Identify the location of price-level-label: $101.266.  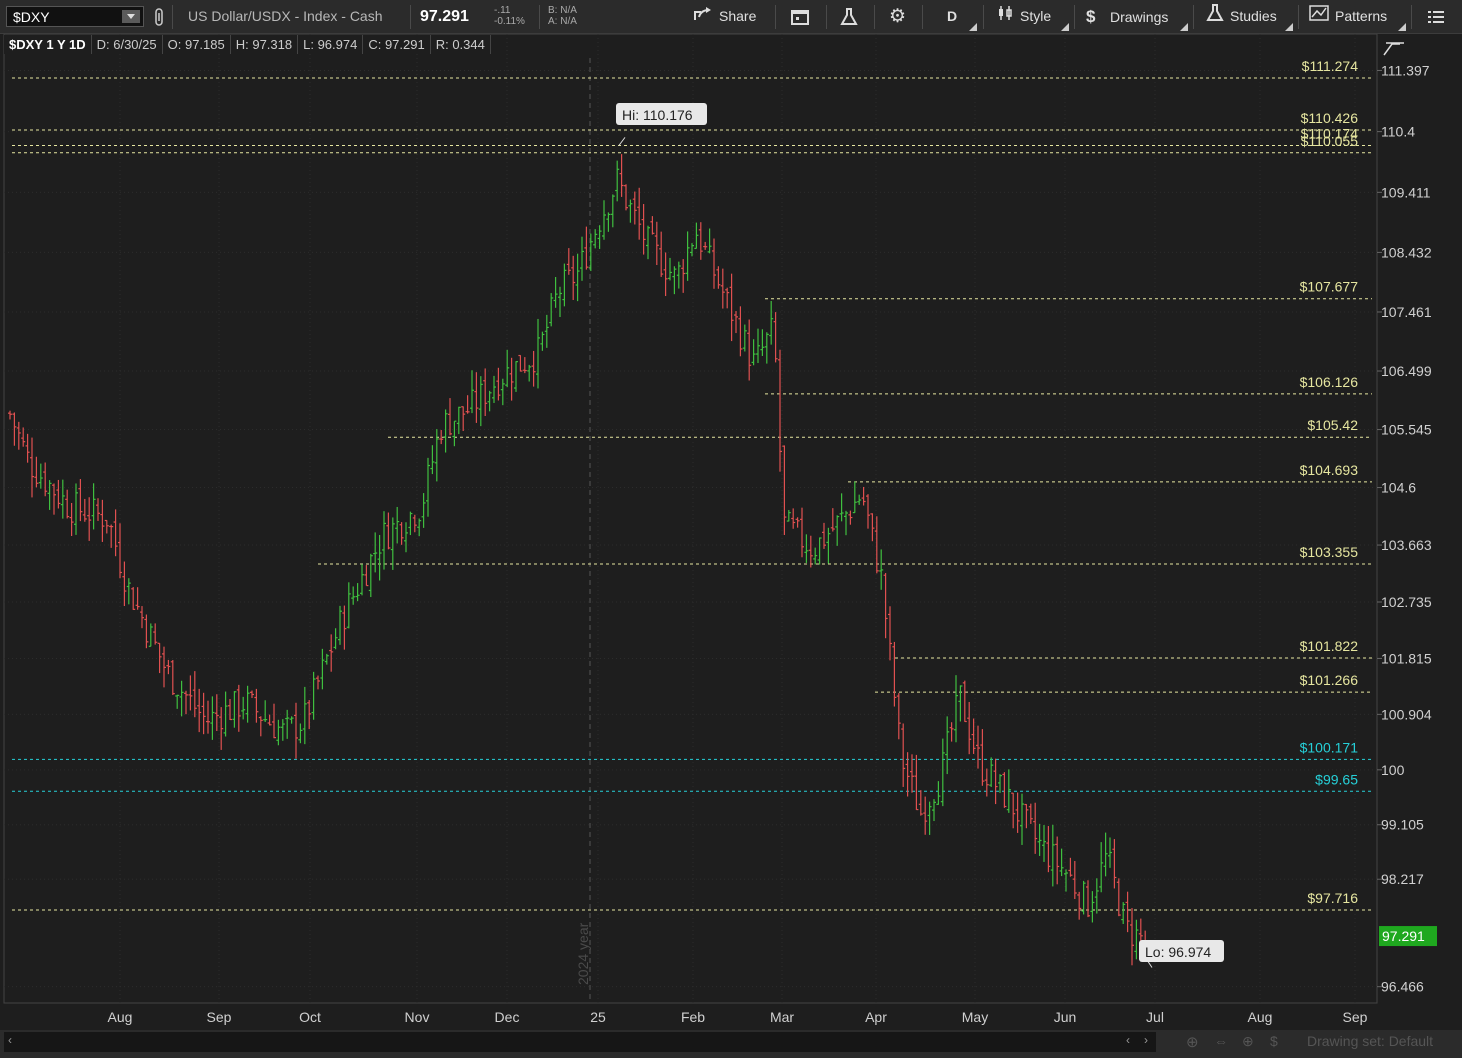
(1329, 680).